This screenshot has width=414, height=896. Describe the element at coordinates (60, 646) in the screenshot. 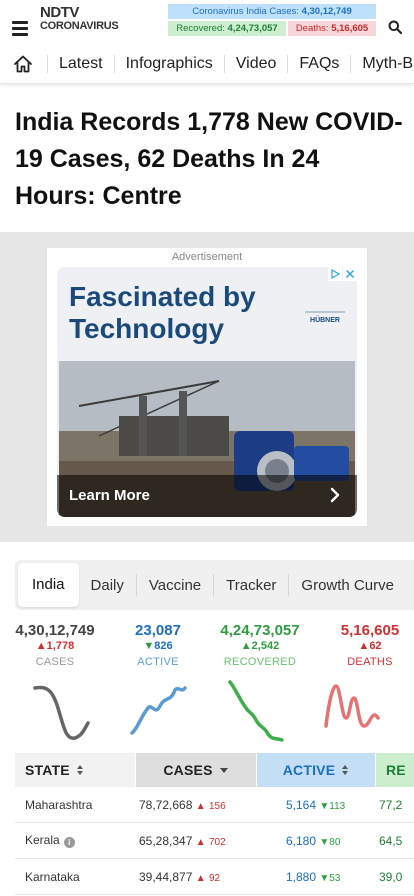

I see `cases-delta-value: 1,778` at that location.